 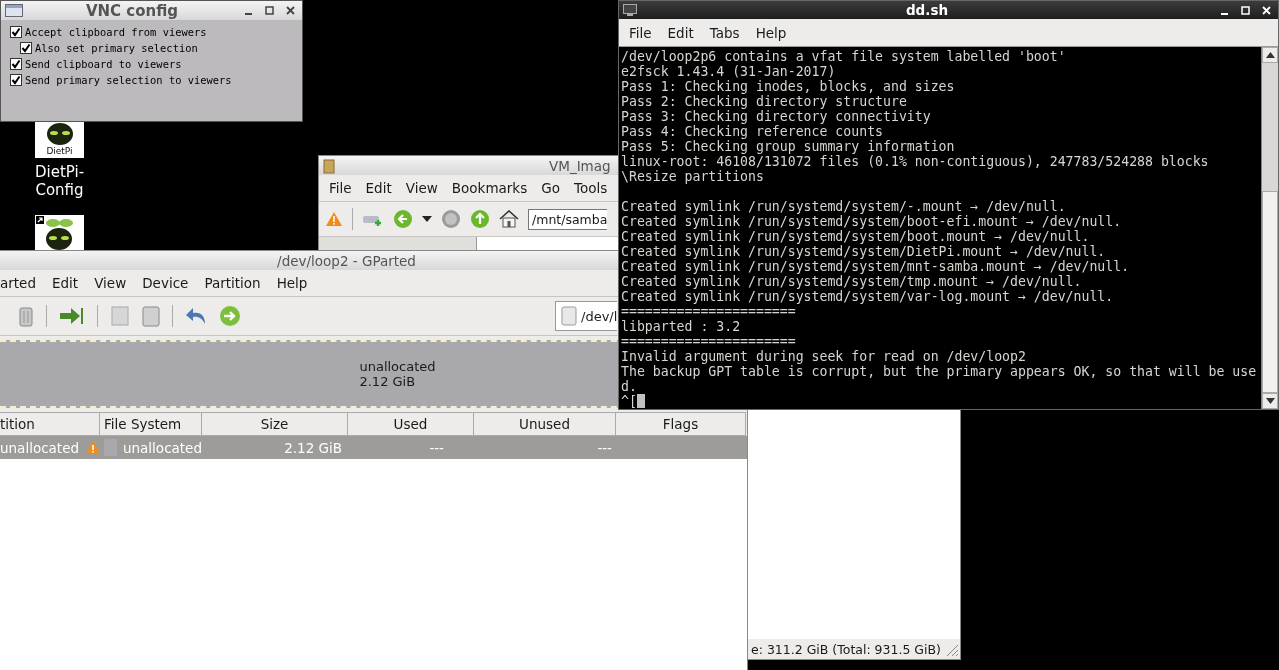 I want to click on column-header: Used, so click(x=411, y=424).